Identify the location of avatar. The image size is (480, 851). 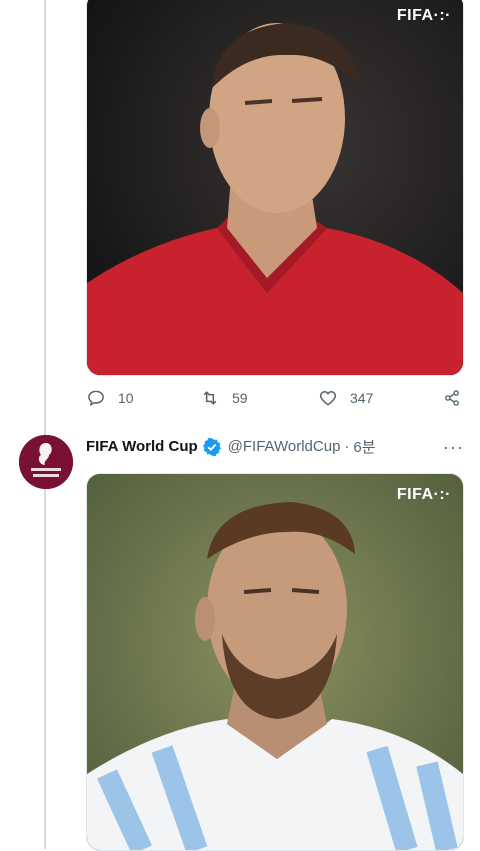
(46, 462).